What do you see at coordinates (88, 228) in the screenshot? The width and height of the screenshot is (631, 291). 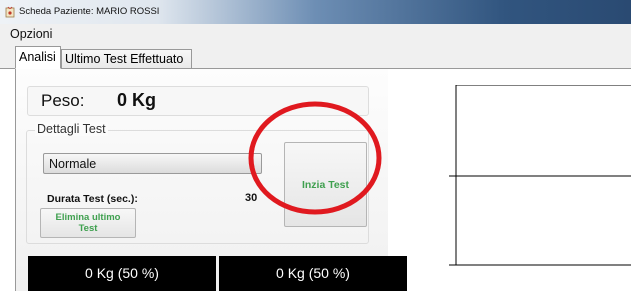 I see `delete-button-line2: Test` at bounding box center [88, 228].